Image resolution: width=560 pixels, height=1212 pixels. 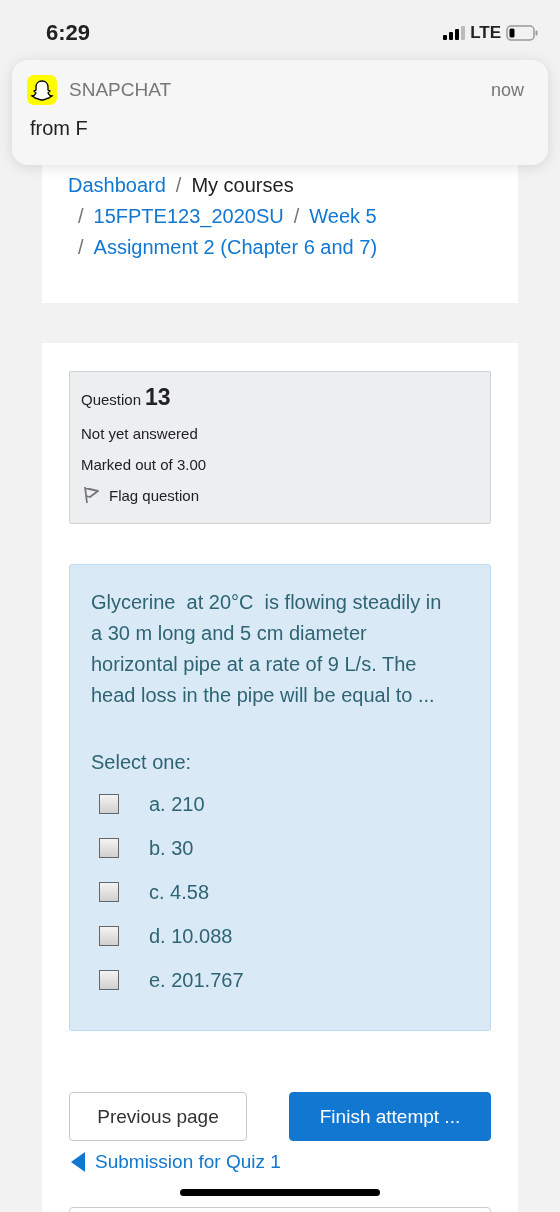 I want to click on battery-icon, so click(x=522, y=32).